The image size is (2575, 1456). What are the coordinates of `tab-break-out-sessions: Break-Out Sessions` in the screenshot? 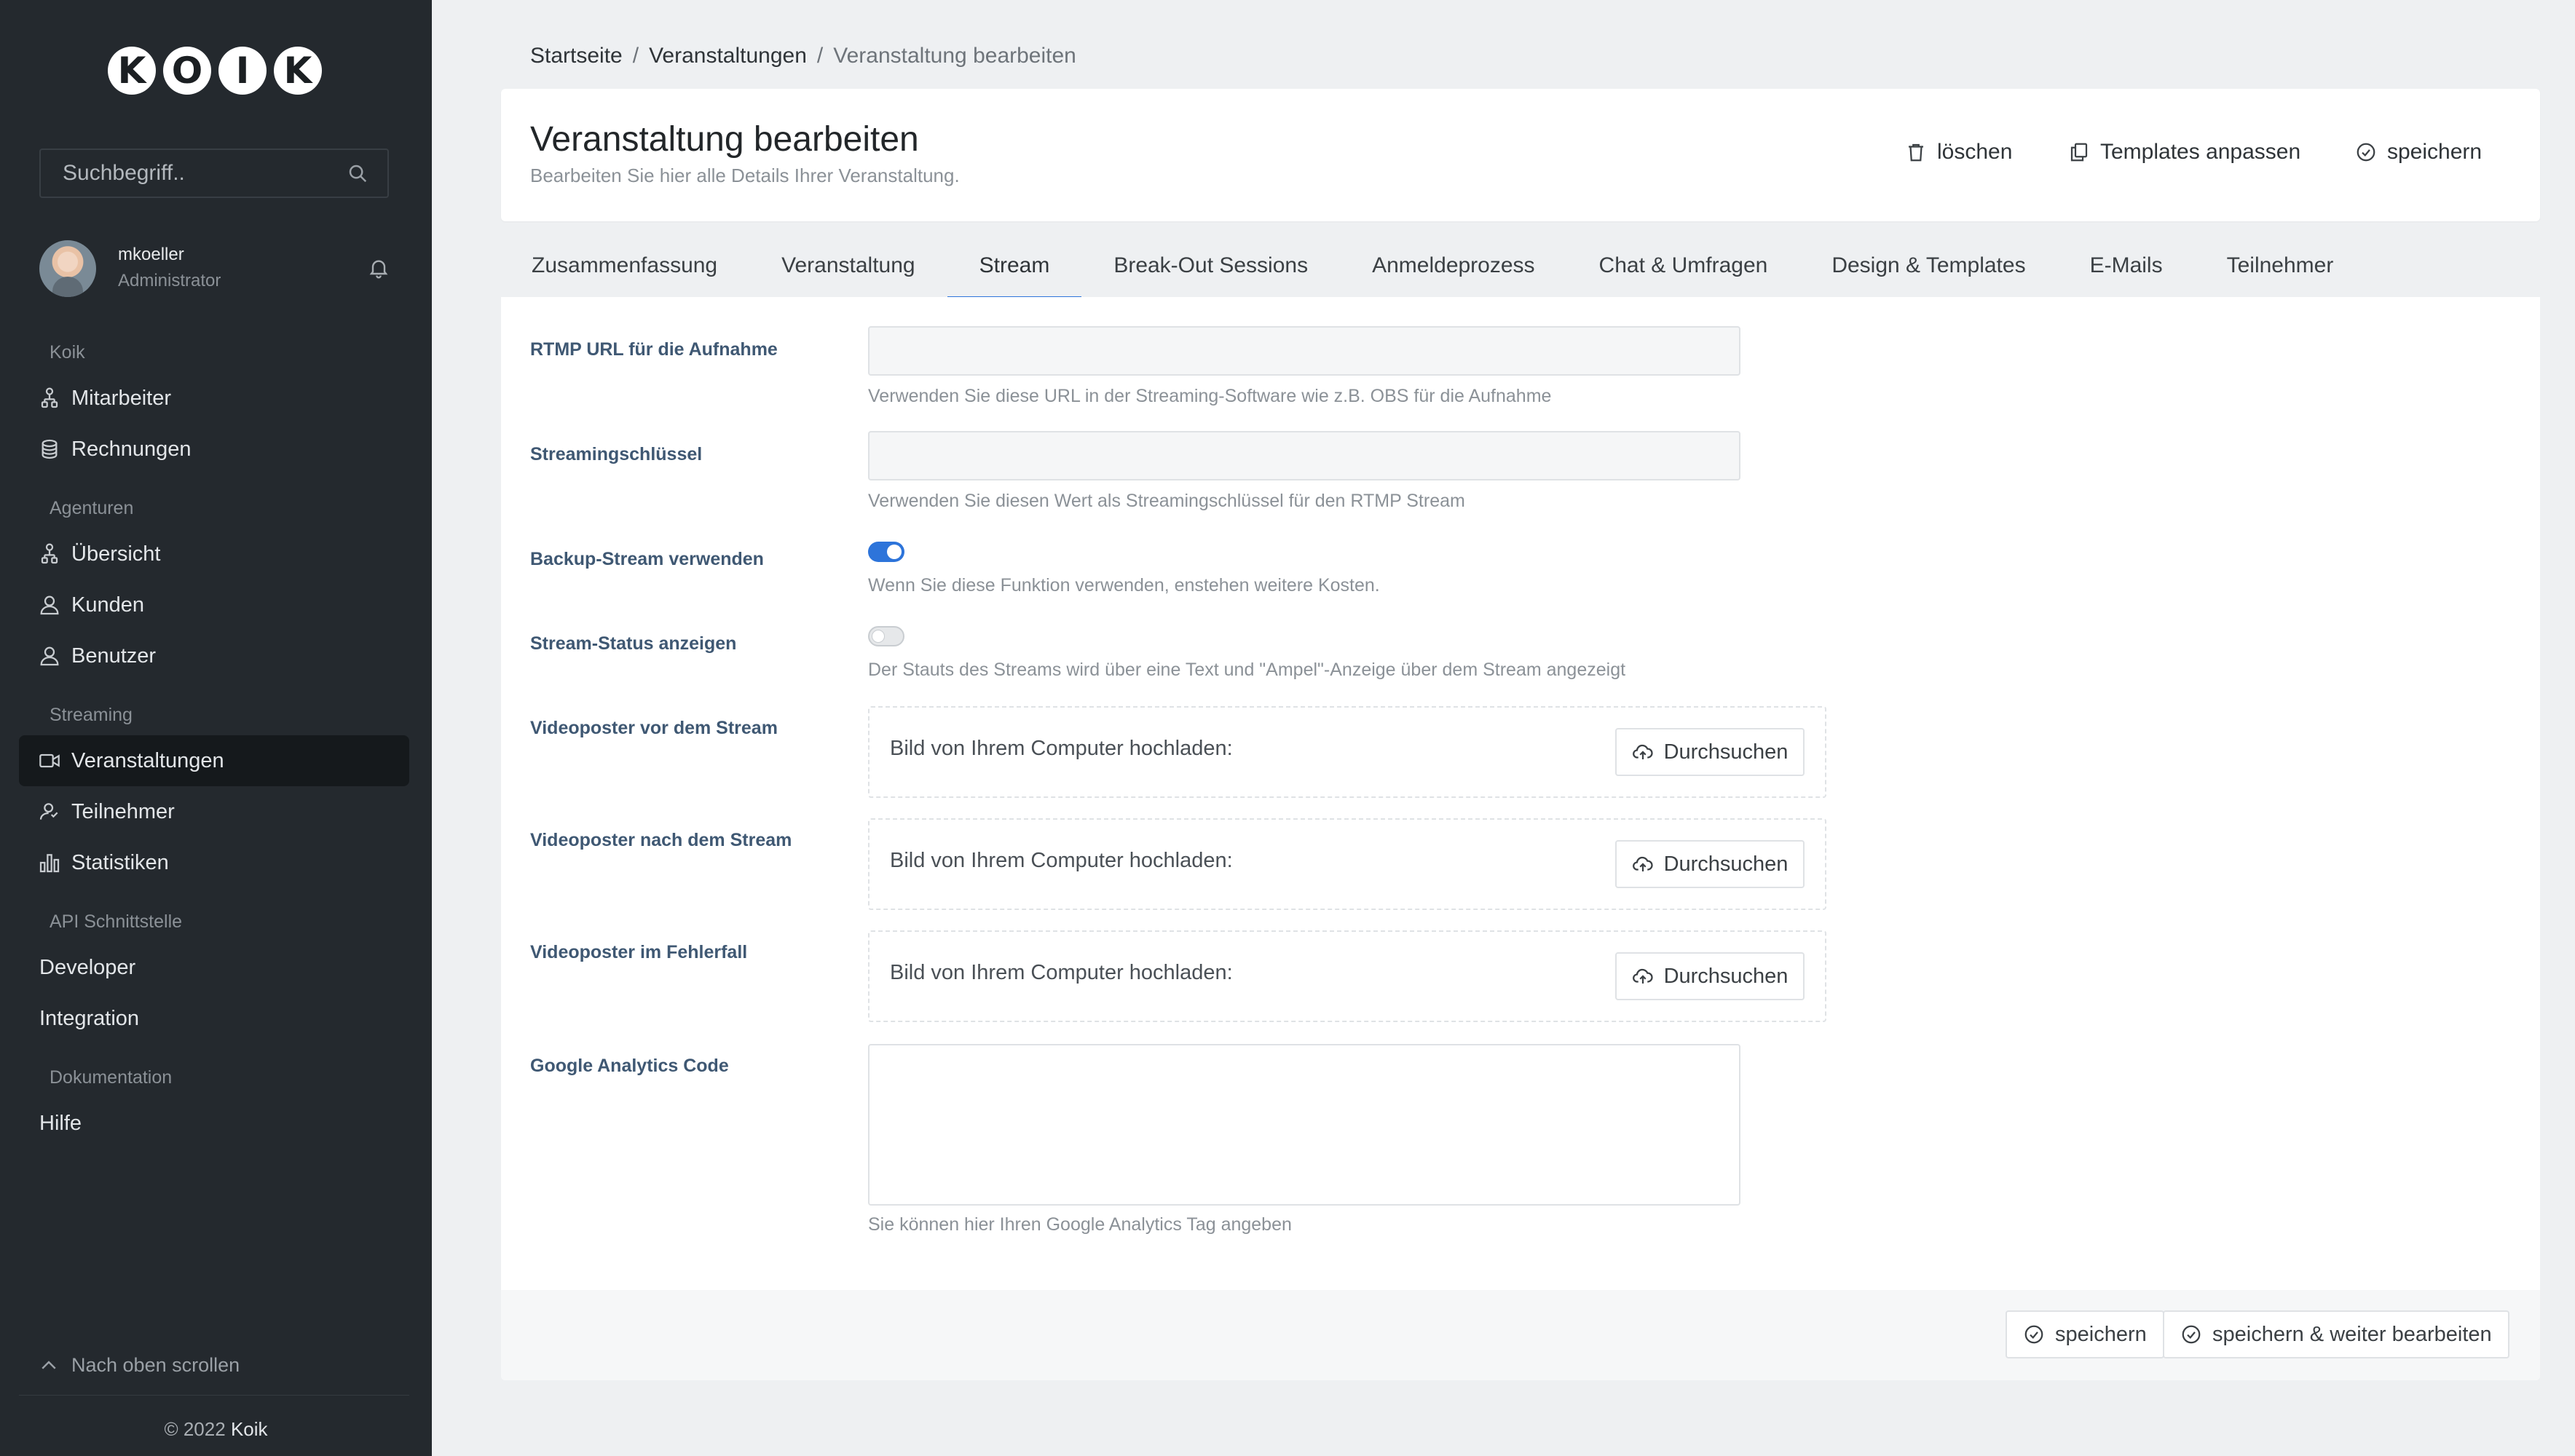 It's located at (1210, 268).